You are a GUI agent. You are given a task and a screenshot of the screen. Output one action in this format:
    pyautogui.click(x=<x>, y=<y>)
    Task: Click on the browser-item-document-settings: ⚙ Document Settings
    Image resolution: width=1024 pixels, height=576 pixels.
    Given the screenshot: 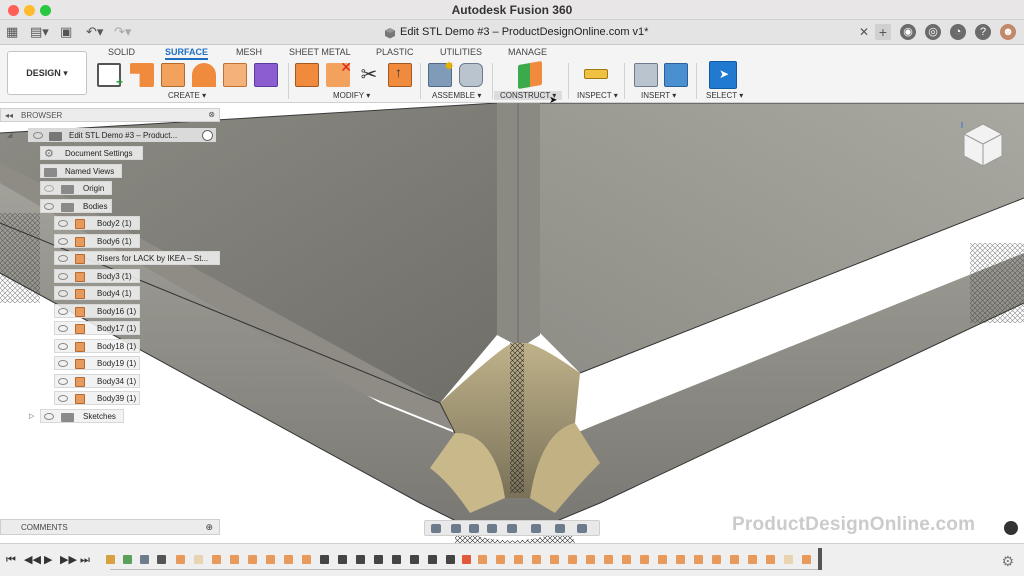 What is the action you would take?
    pyautogui.click(x=91, y=153)
    